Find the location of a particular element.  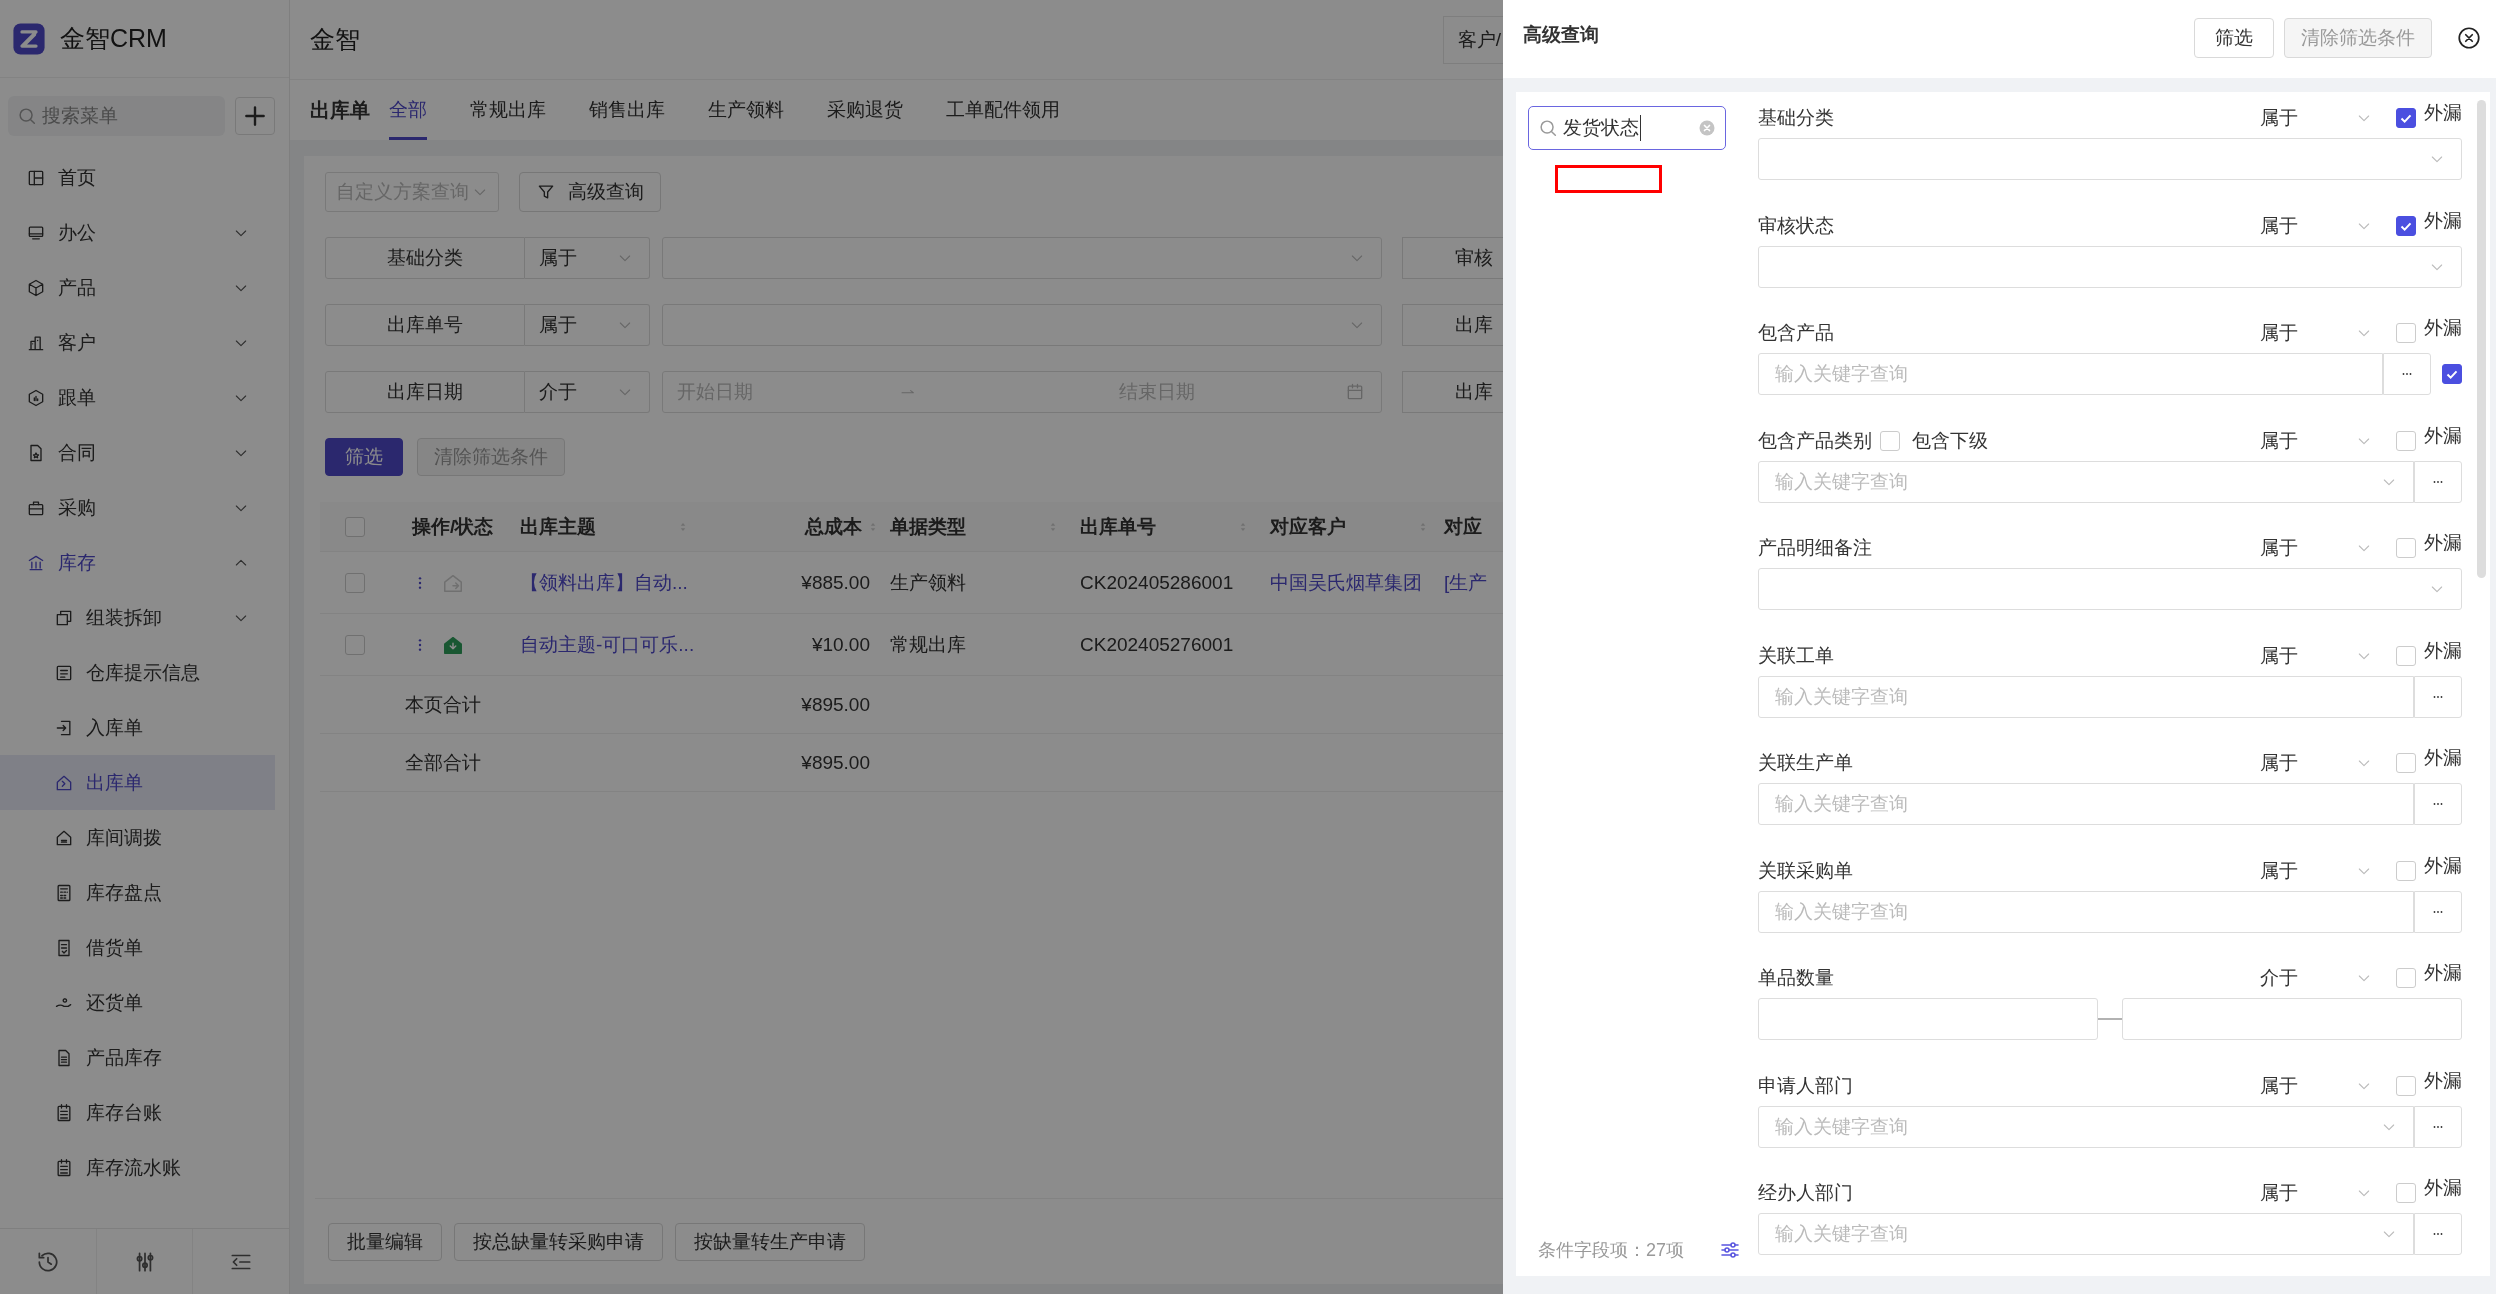

column-header: 对应客户 is located at coordinates (1308, 526).